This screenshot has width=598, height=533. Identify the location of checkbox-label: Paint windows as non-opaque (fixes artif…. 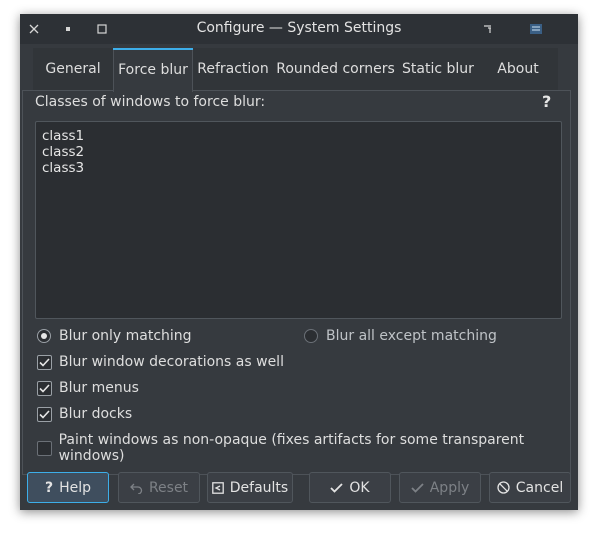
(291, 448).